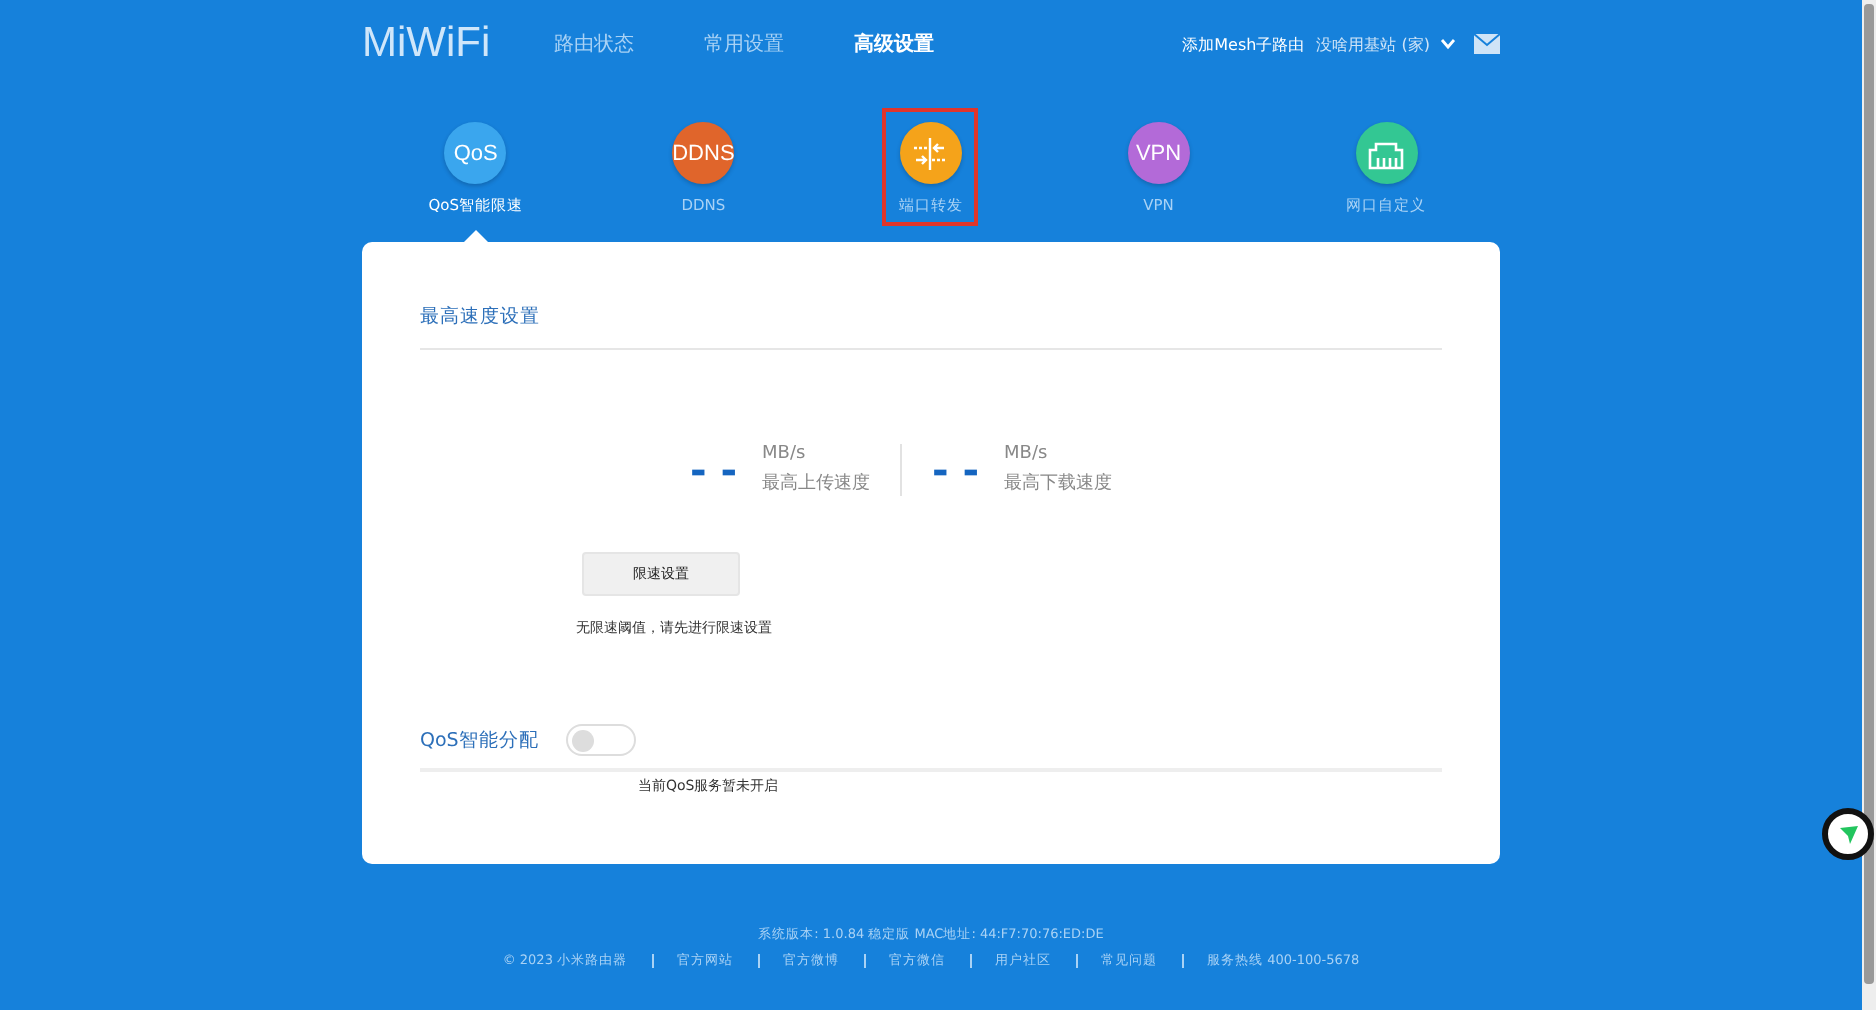  I want to click on floating-widget, so click(1848, 834).